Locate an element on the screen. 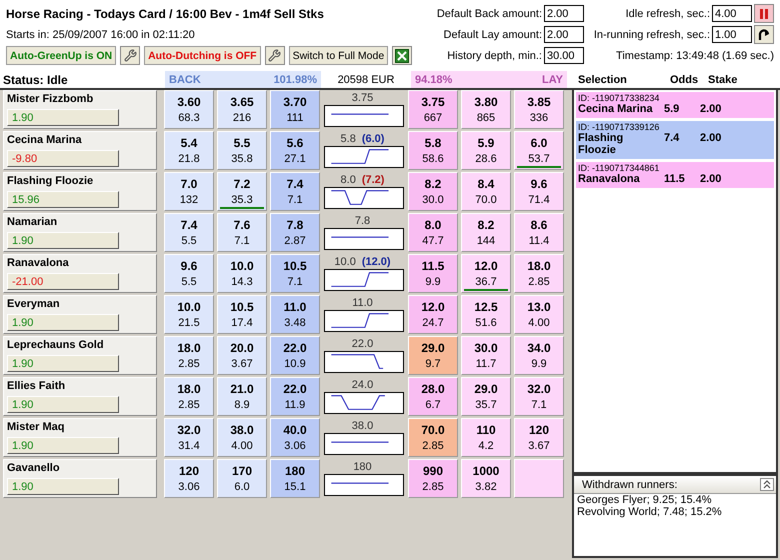 The width and height of the screenshot is (780, 560). profit-button: 15.96 is located at coordinates (63, 199).